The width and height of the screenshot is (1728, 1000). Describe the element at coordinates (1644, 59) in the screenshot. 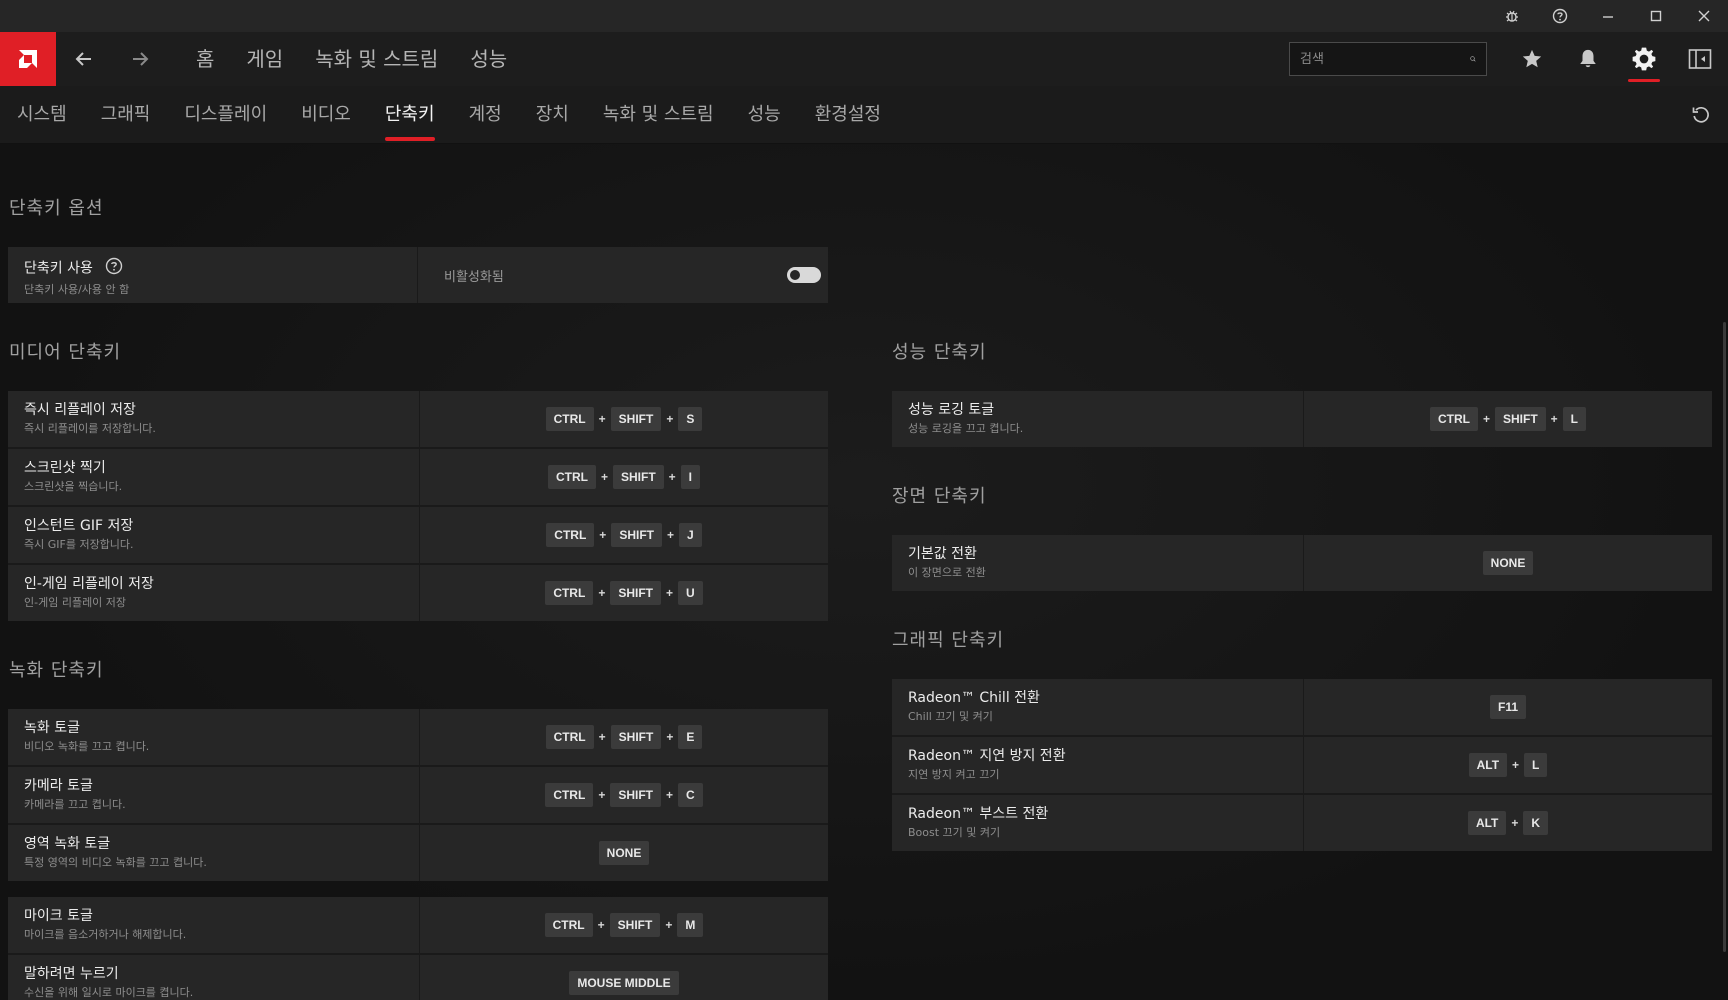

I see `gear-icon` at that location.